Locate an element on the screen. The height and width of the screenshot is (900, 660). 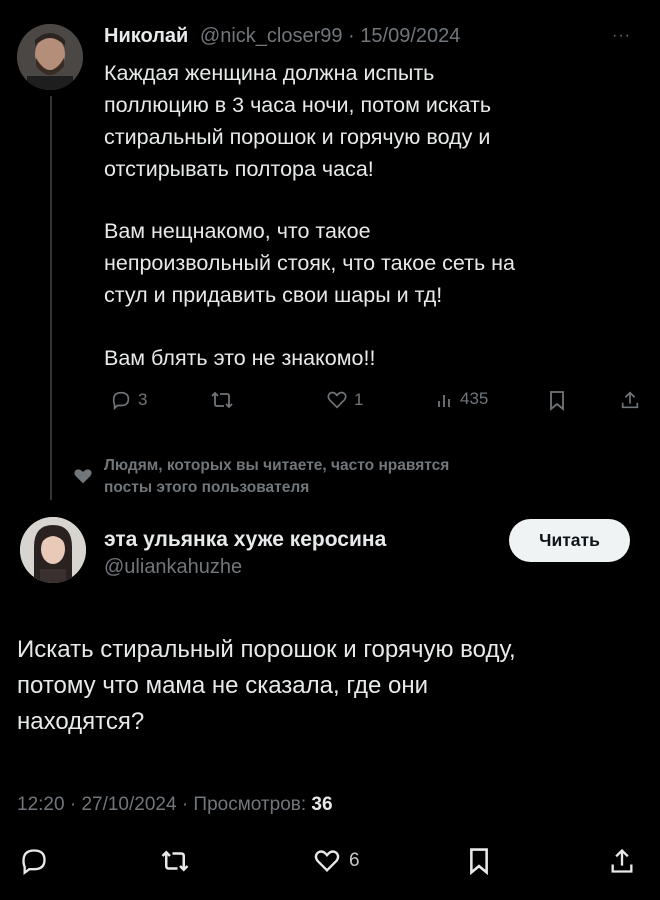
view-count: 36 is located at coordinates (321, 804).